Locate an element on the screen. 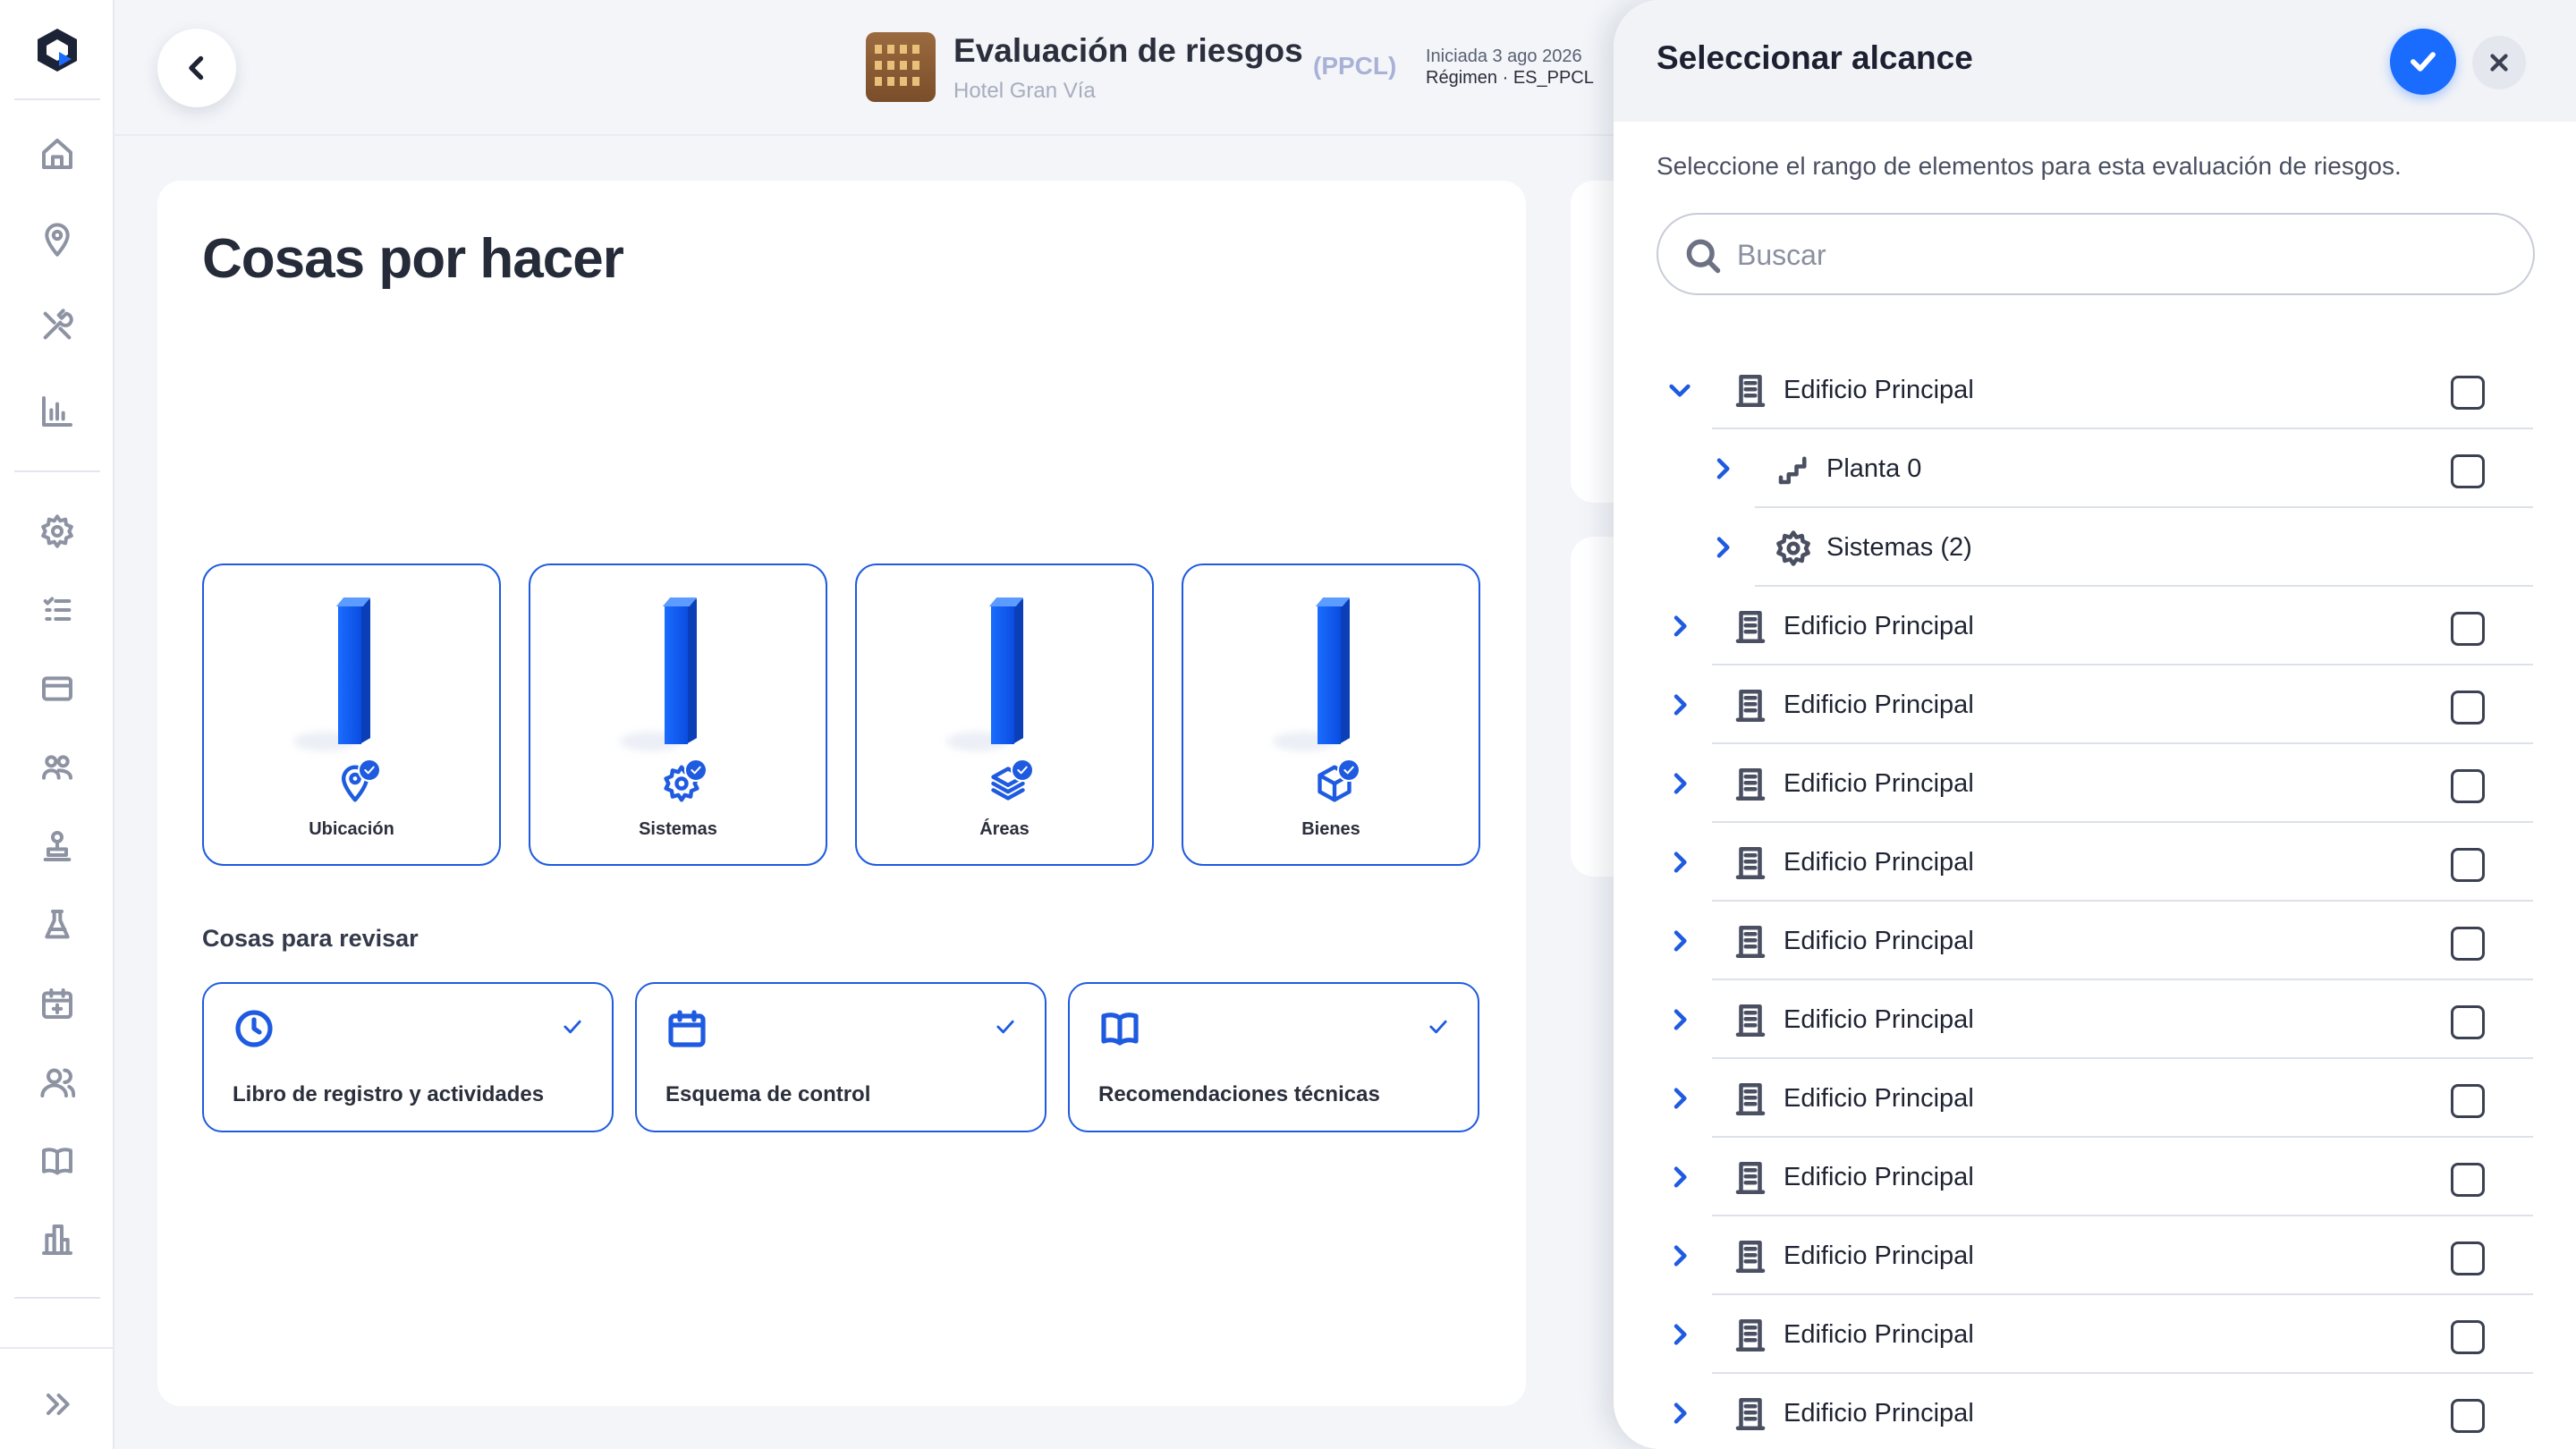 The width and height of the screenshot is (2576, 1449). page-title: Evaluación de riesgos is located at coordinates (1128, 50).